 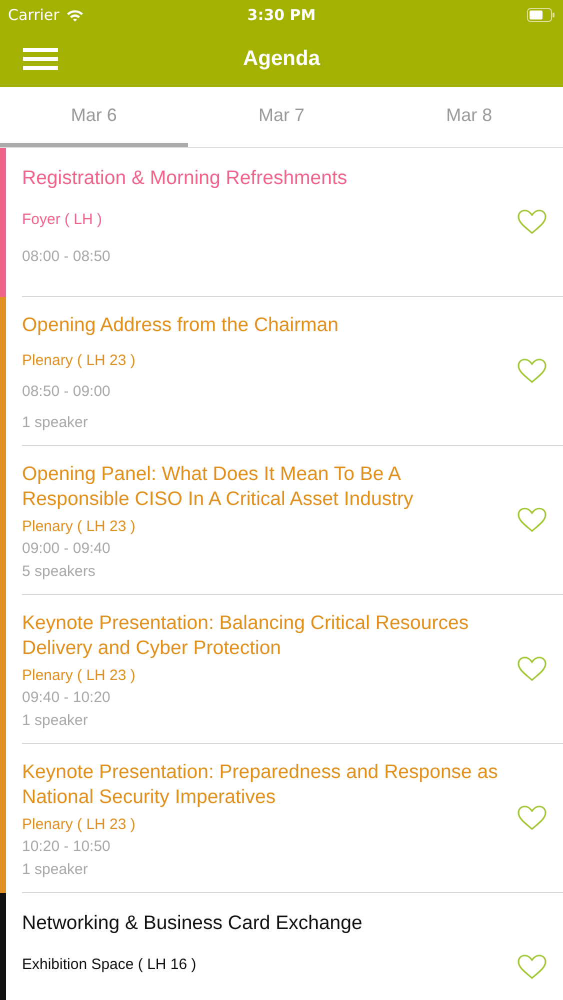 I want to click on session-title: Opening Panel: What Does It Mean To Be A Responsible CISO In A Critical Asset Industry, so click(x=264, y=487).